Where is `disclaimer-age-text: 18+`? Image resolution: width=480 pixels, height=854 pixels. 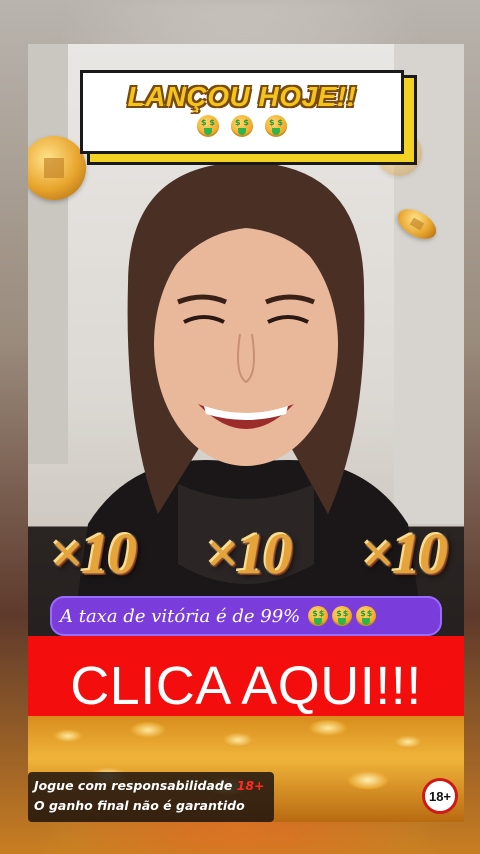 disclaimer-age-text: 18+ is located at coordinates (250, 785).